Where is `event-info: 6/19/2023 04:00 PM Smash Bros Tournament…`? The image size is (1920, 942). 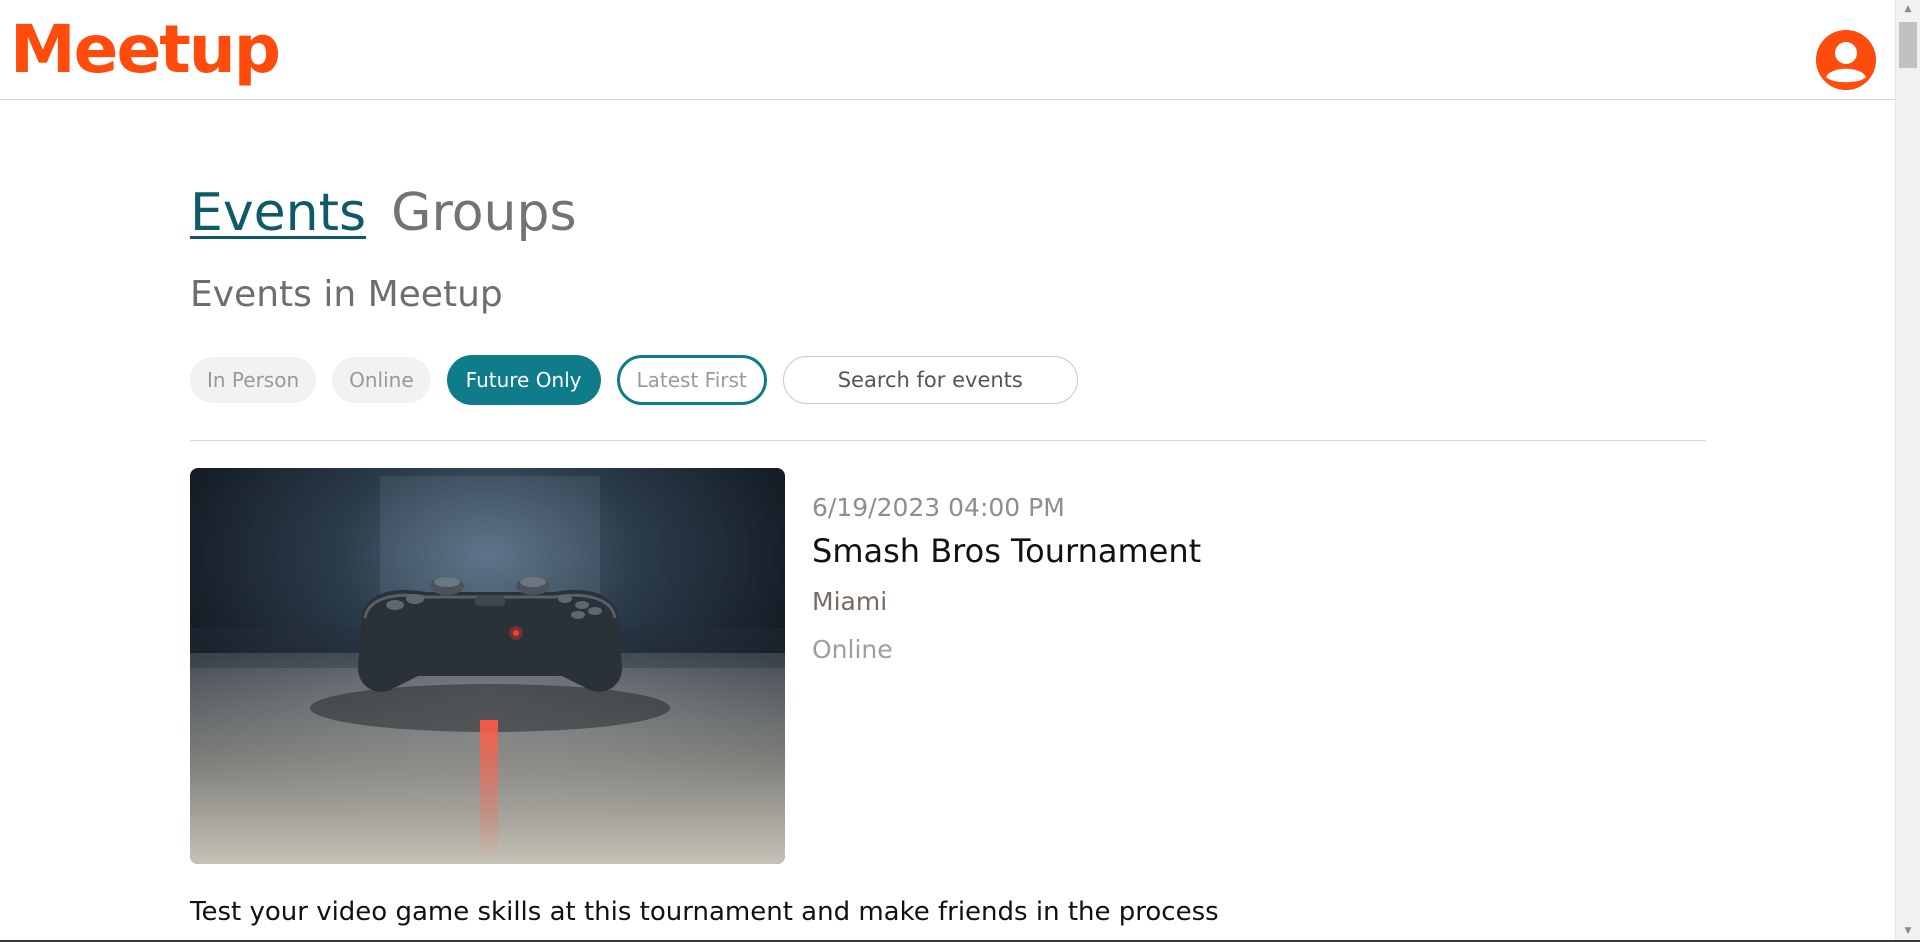
event-info: 6/19/2023 04:00 PM Smash Bros Tournament… is located at coordinates (1006, 579).